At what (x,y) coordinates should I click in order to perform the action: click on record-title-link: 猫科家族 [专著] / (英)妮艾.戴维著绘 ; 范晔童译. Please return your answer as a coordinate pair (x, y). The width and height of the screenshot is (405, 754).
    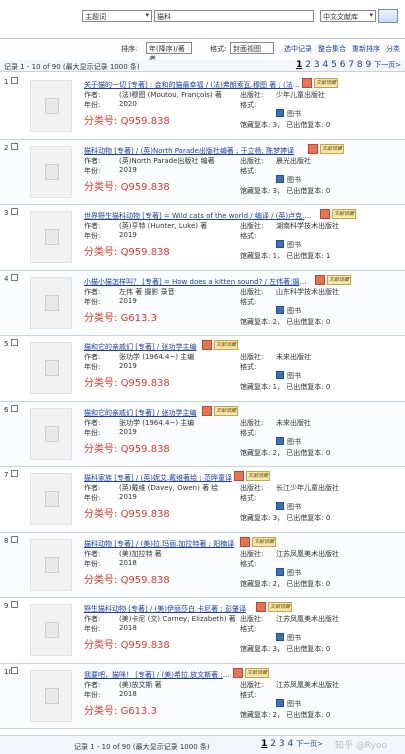
    Looking at the image, I should click on (158, 478).